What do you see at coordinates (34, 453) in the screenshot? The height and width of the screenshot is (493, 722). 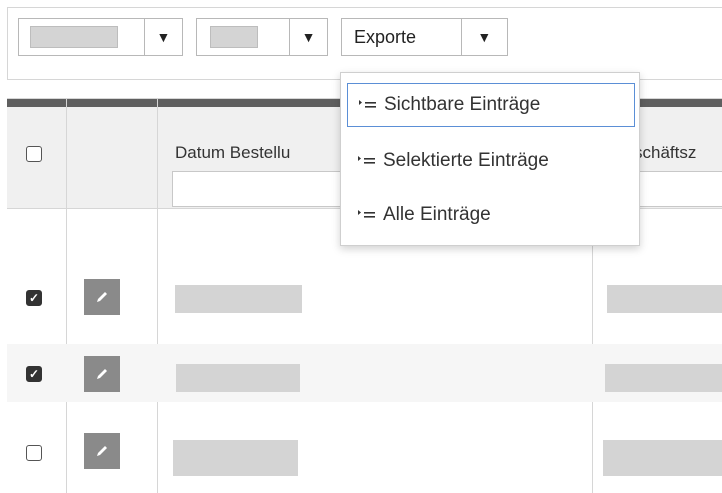 I see `row-checkbox` at bounding box center [34, 453].